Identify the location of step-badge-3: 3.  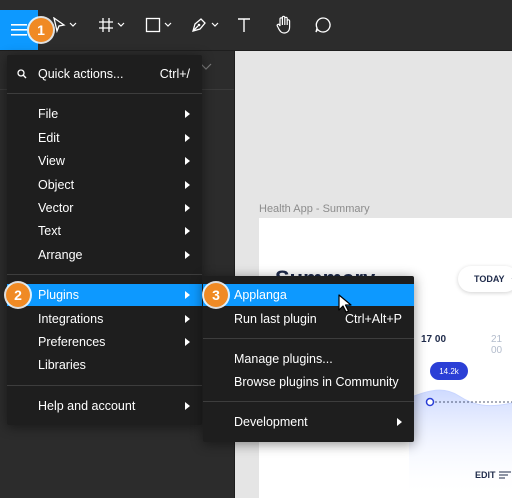
(216, 295).